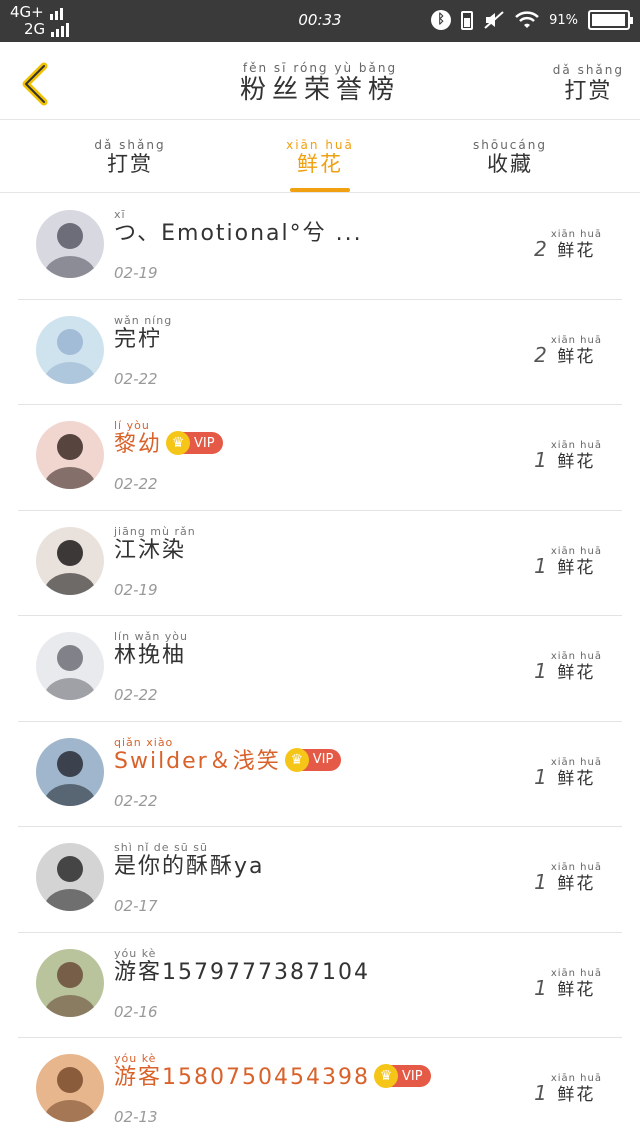 The image size is (640, 1138). I want to click on tab-reward: dǎ shǎng 打赏, so click(130, 157).